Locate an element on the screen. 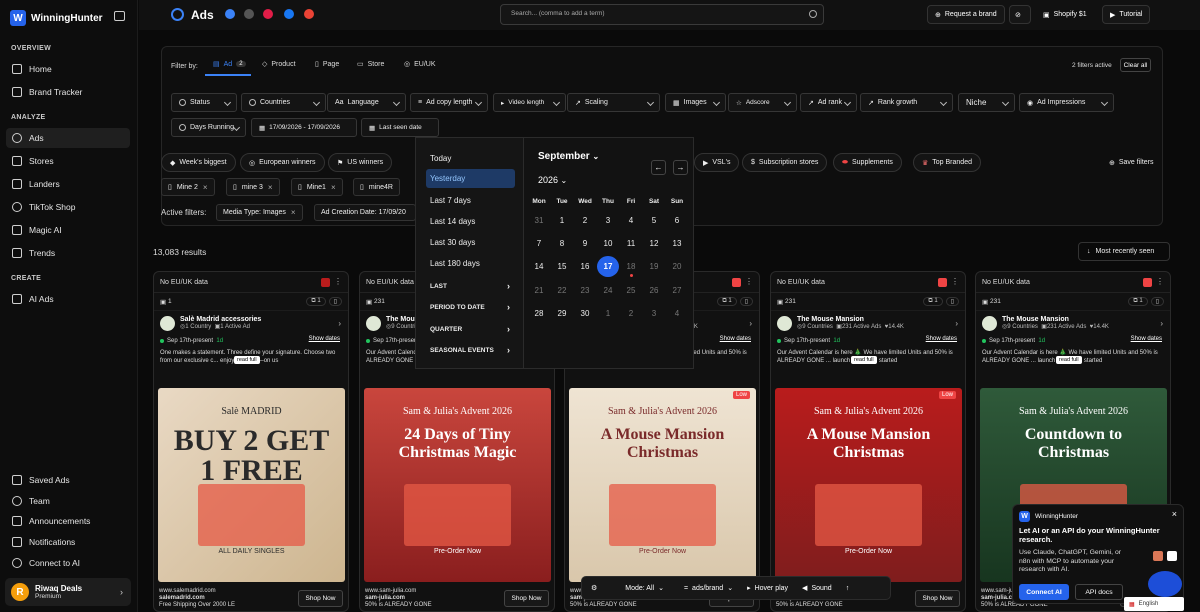 This screenshot has width=1200, height=612. saved-filter-mine3: ▯ mine 3 × is located at coordinates (253, 187).